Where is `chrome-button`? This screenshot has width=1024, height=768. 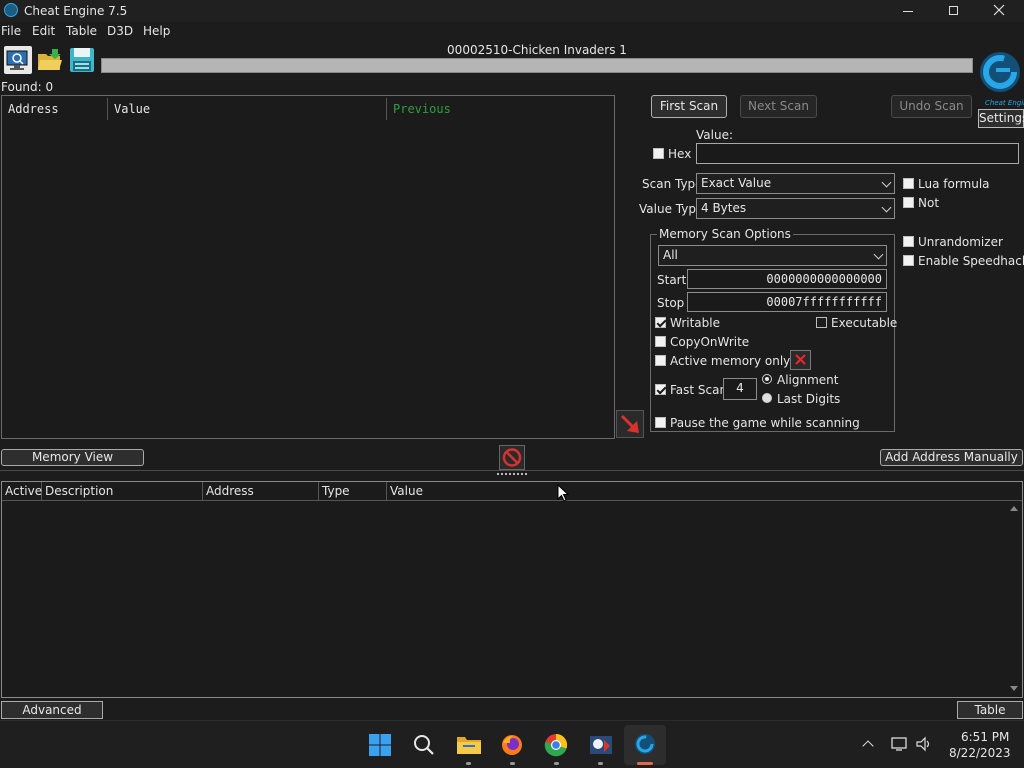
chrome-button is located at coordinates (556, 745).